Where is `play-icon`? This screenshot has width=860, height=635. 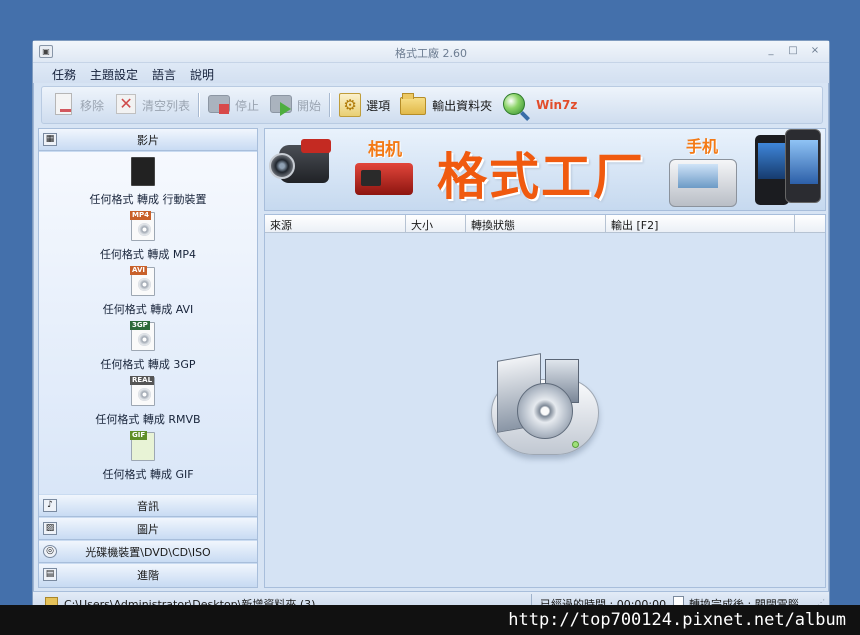 play-icon is located at coordinates (281, 105).